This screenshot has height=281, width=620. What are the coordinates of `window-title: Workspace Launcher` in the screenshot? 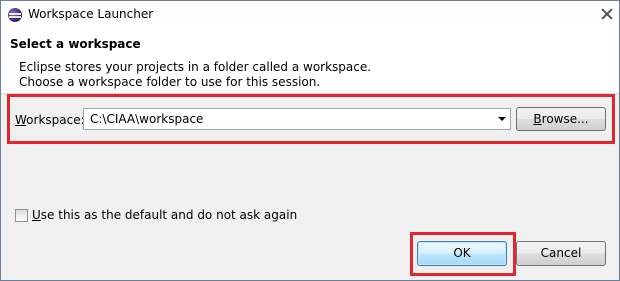 It's located at (91, 14).